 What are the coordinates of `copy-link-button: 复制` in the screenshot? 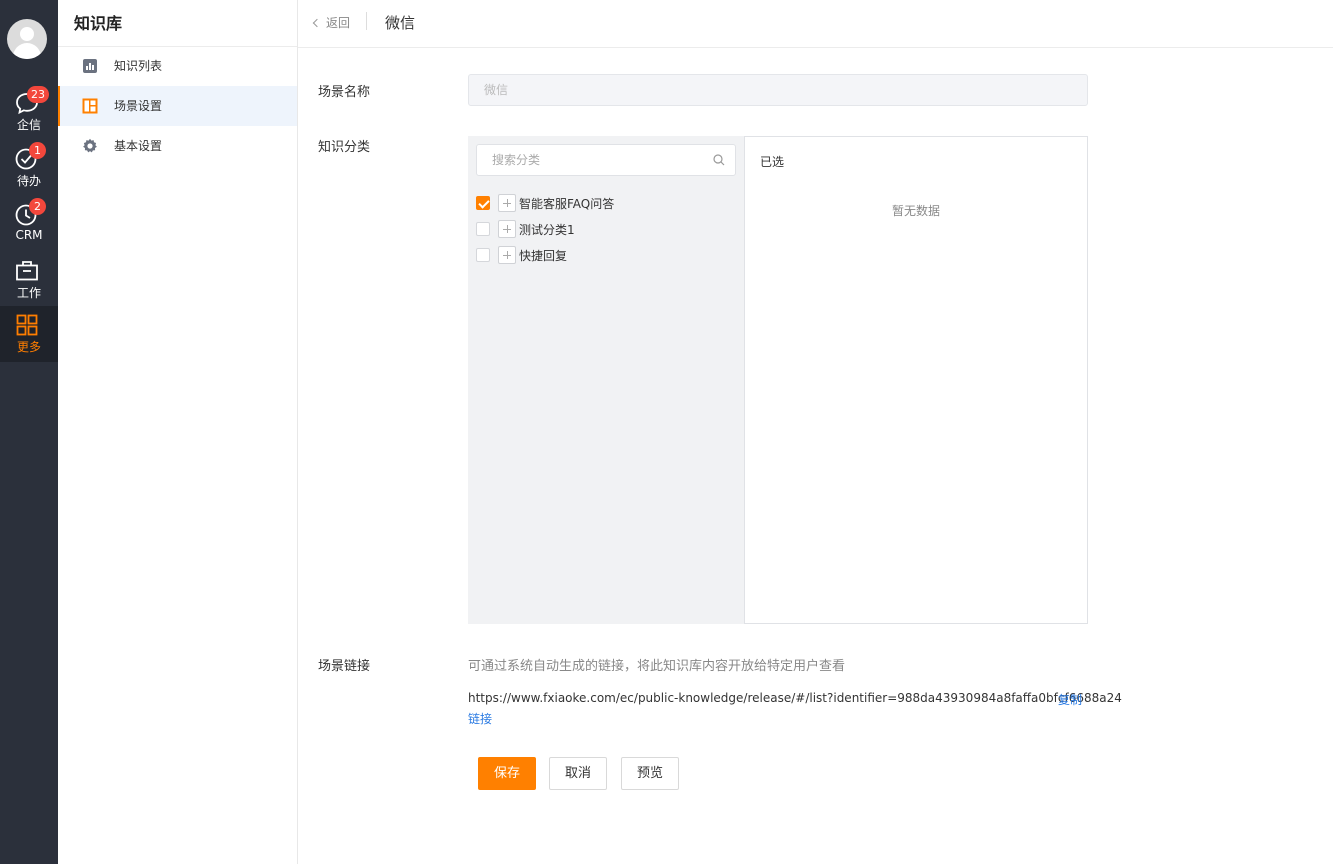 It's located at (1070, 699).